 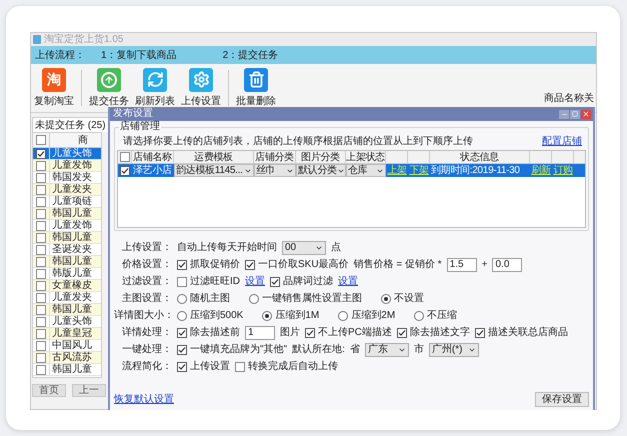 What do you see at coordinates (366, 170) in the screenshot?
I see `cell-dropdown: 仓库` at bounding box center [366, 170].